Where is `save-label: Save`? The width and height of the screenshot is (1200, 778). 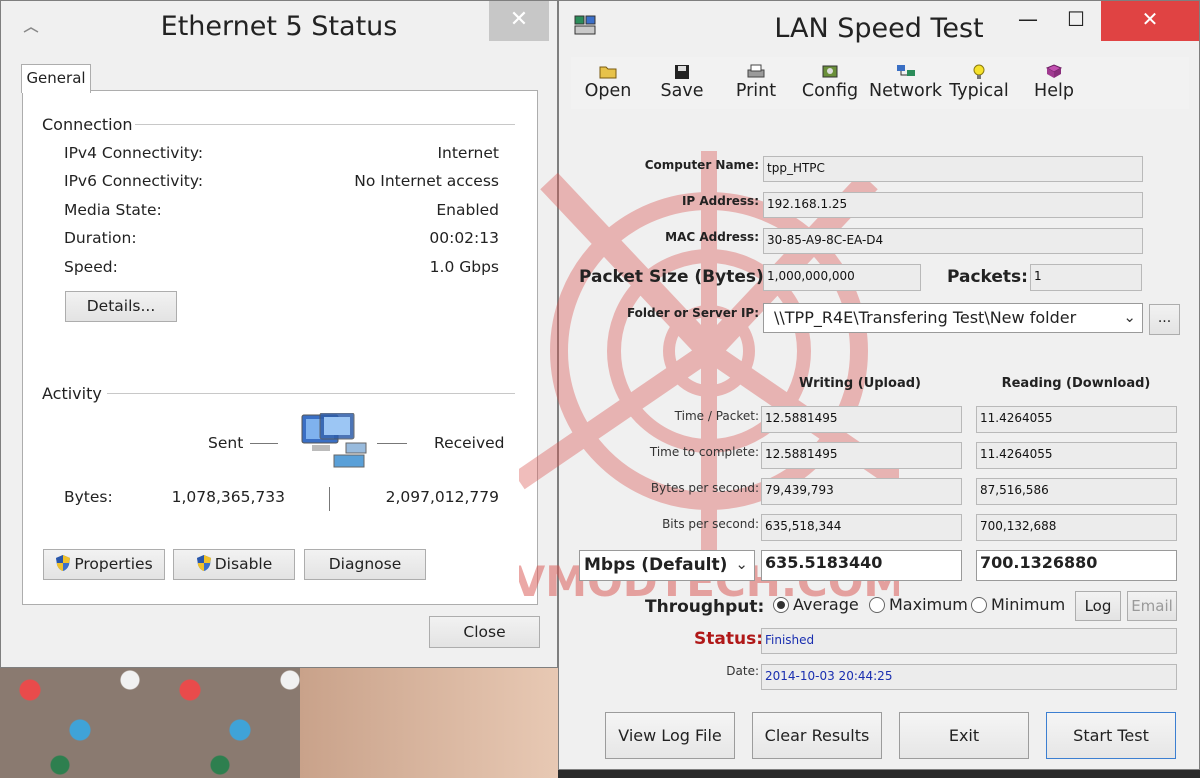
save-label: Save is located at coordinates (682, 91).